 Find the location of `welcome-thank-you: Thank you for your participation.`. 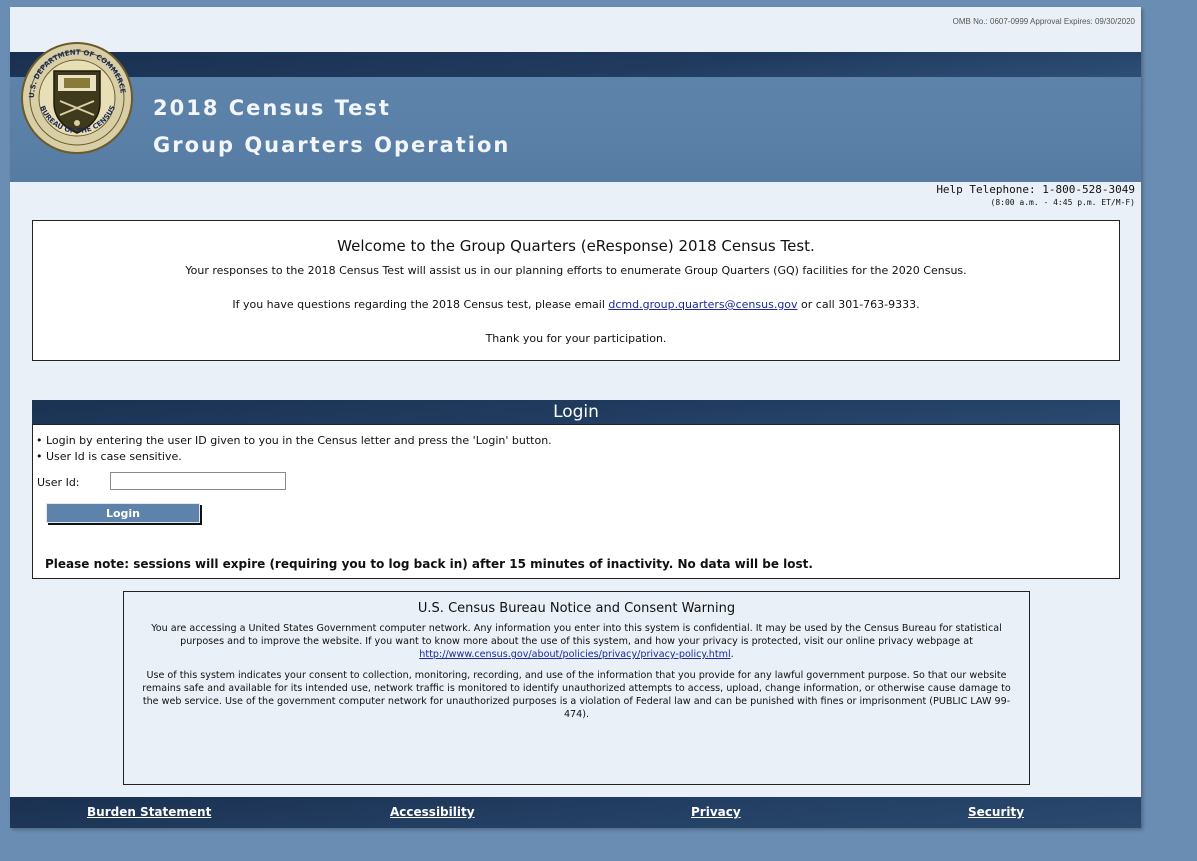

welcome-thank-you: Thank you for your participation. is located at coordinates (576, 338).